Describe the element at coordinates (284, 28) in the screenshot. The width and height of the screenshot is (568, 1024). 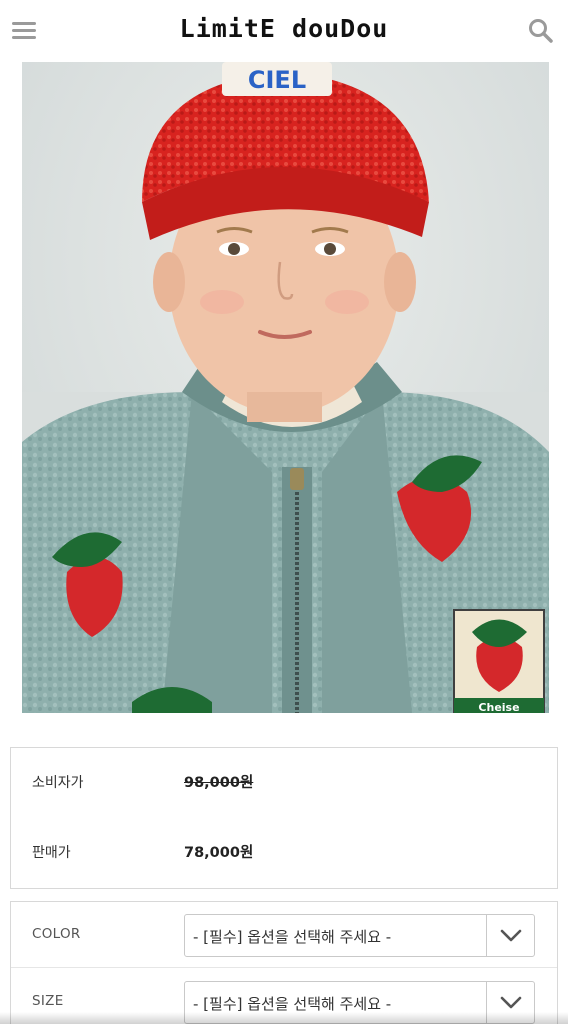
I see `brand-logo: LimitE douDou` at that location.